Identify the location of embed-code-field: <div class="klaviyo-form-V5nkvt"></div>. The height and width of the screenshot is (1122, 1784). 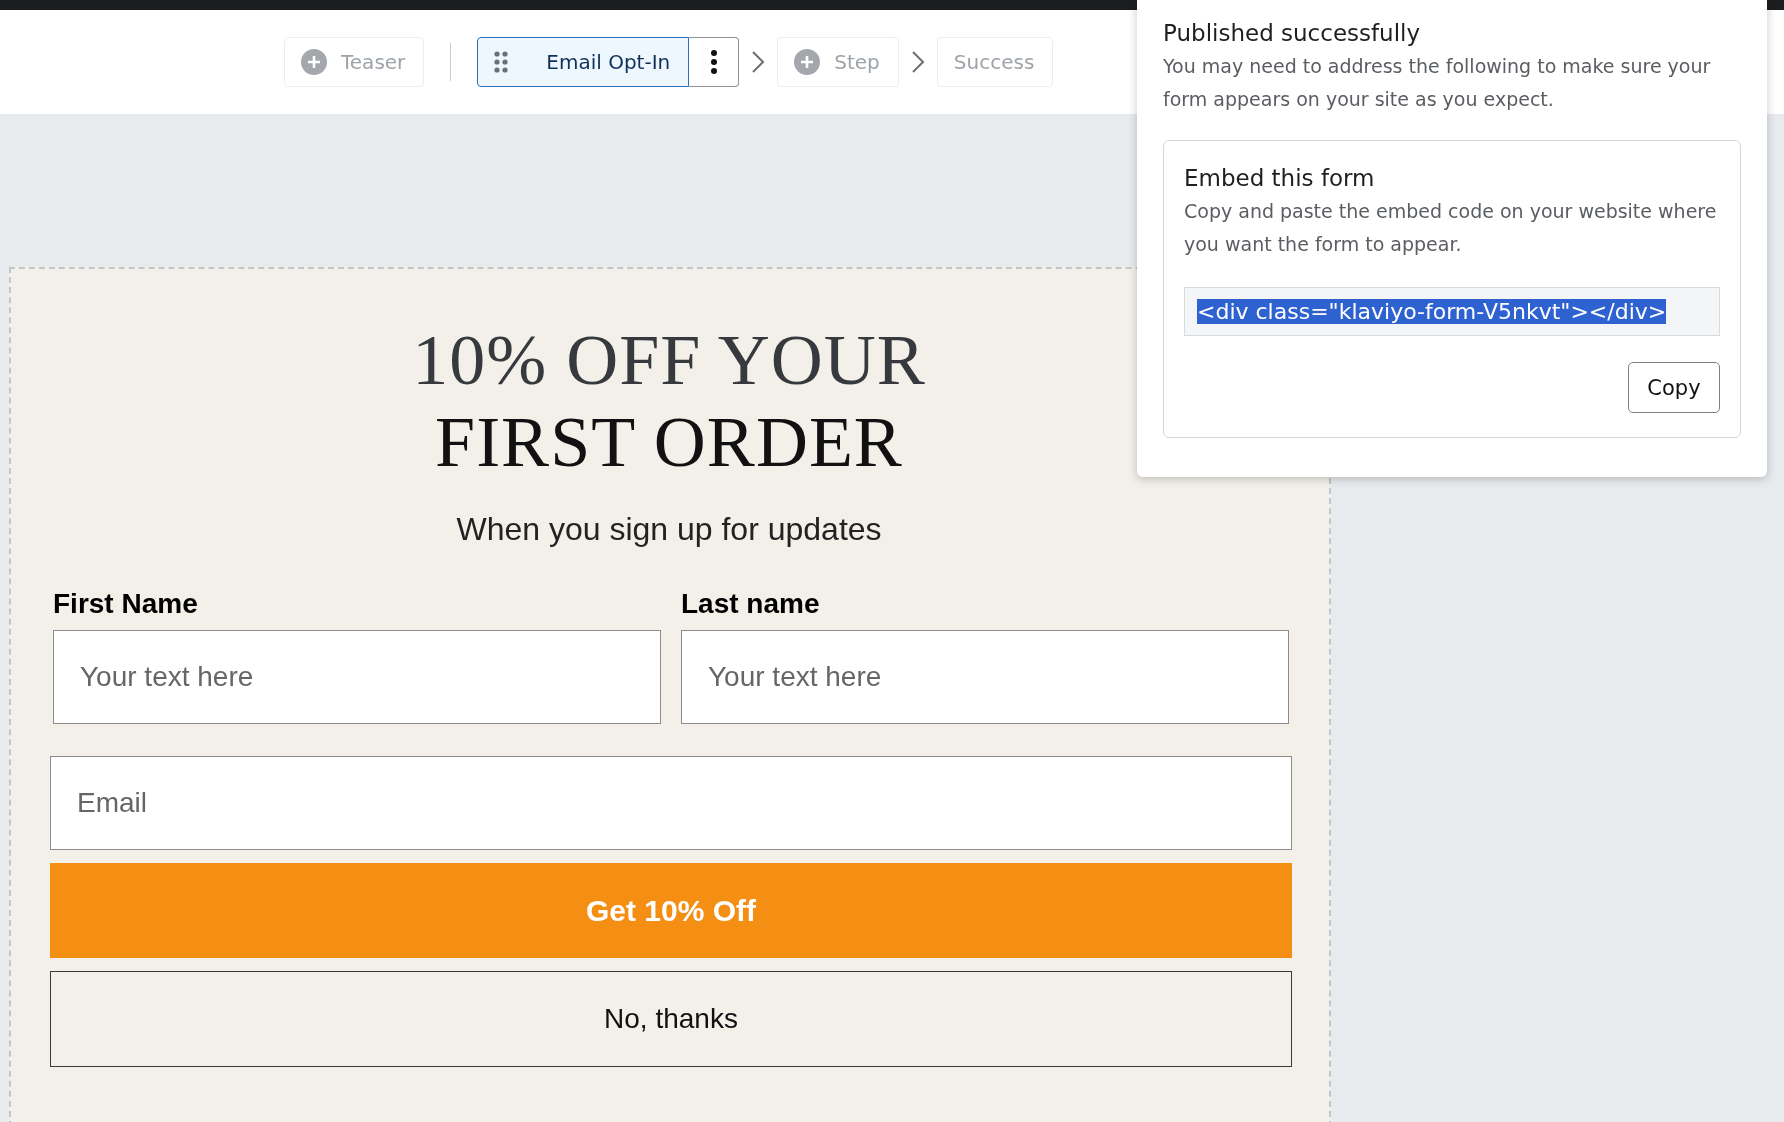
(1452, 311).